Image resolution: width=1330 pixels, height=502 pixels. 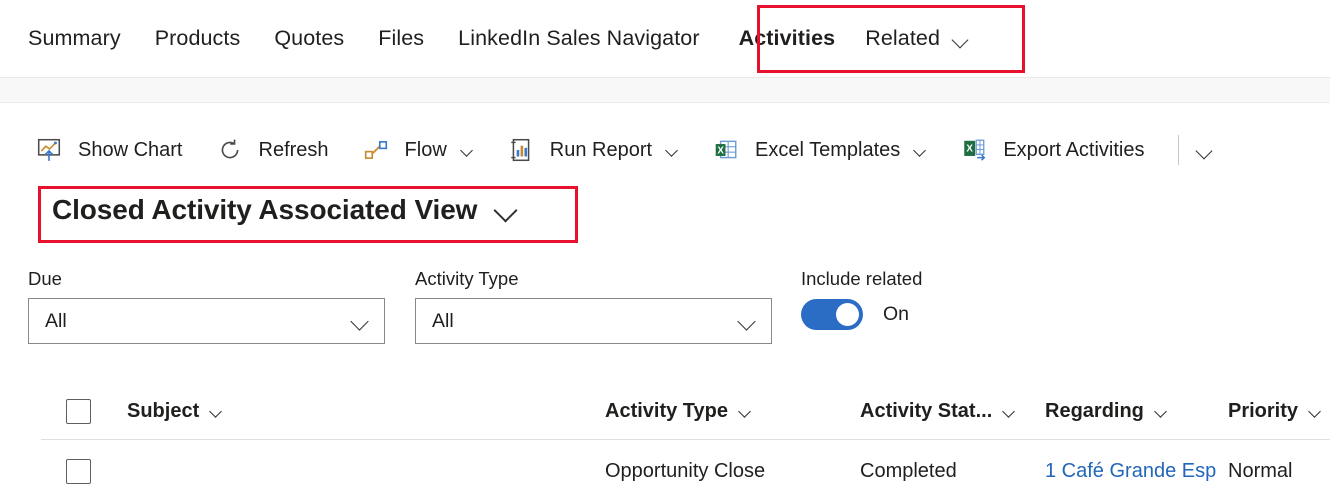 I want to click on include-related-toggle-row: On, so click(x=861, y=314).